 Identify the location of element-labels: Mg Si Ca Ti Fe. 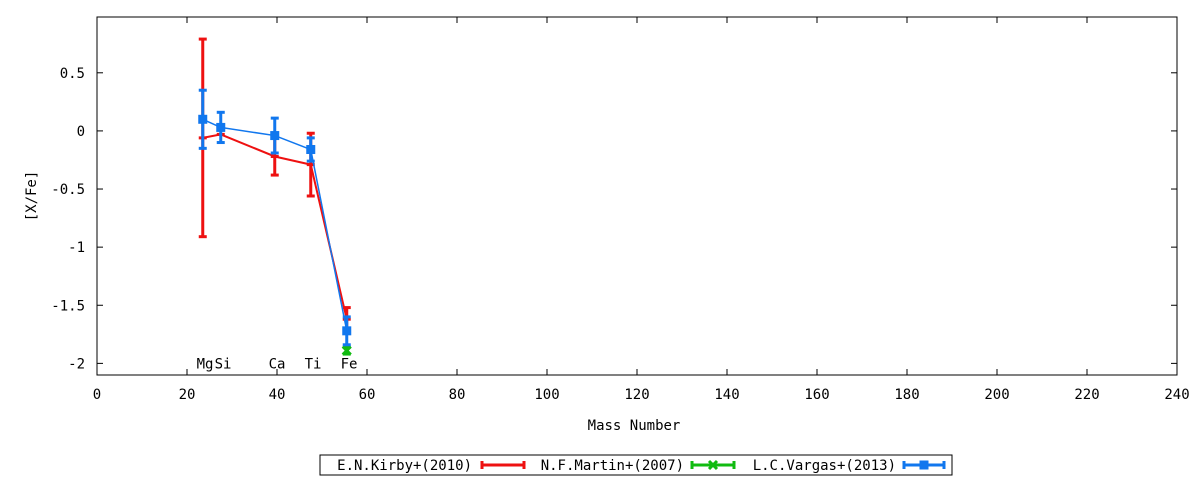
(277, 364).